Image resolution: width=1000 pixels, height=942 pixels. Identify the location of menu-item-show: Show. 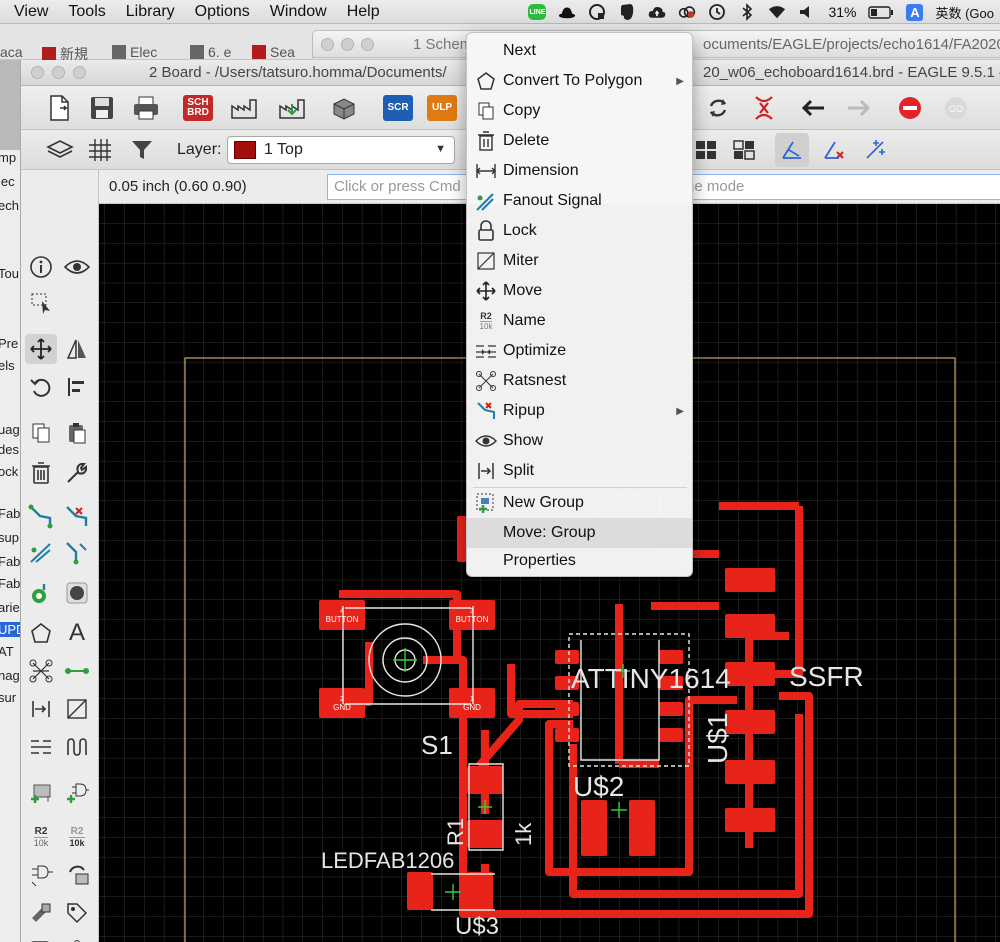
(579, 441).